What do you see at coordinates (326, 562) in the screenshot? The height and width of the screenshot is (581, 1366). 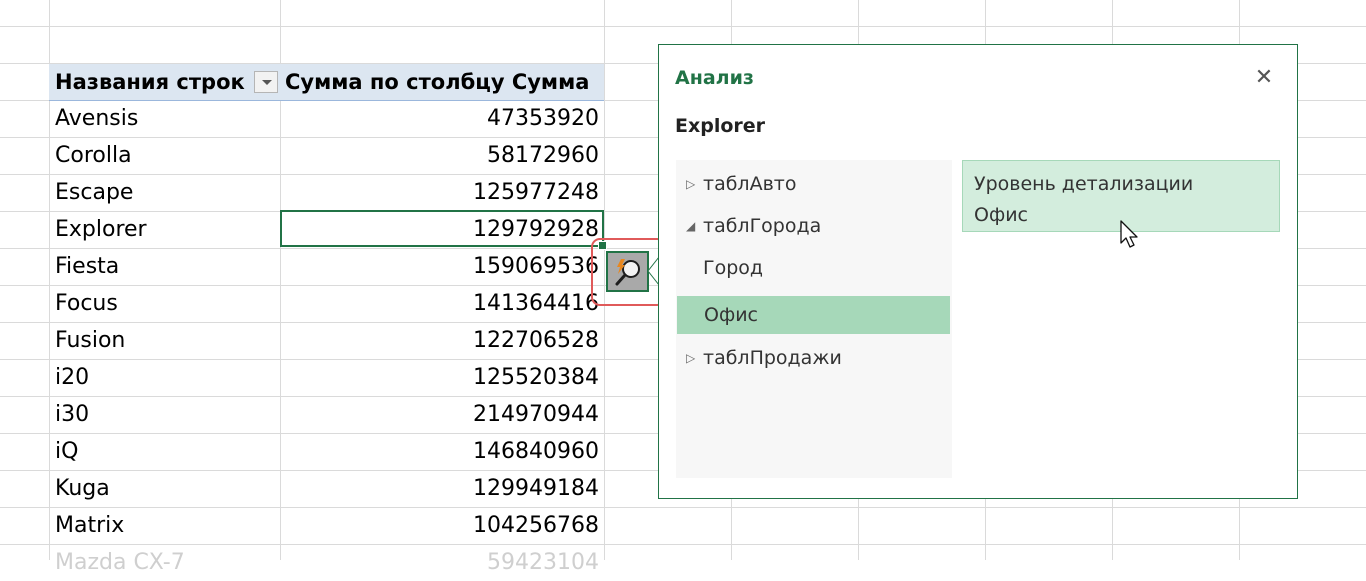 I see `pivot-row: Mazda CX-7 59423104` at bounding box center [326, 562].